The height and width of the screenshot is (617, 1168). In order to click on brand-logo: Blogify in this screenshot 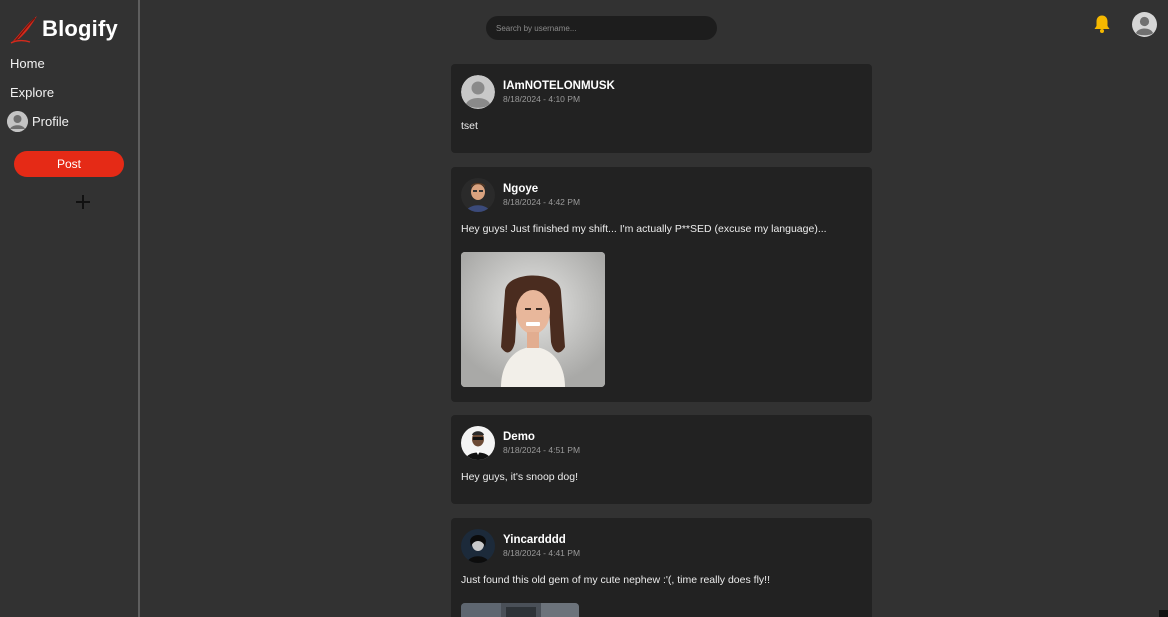, I will do `click(64, 29)`.